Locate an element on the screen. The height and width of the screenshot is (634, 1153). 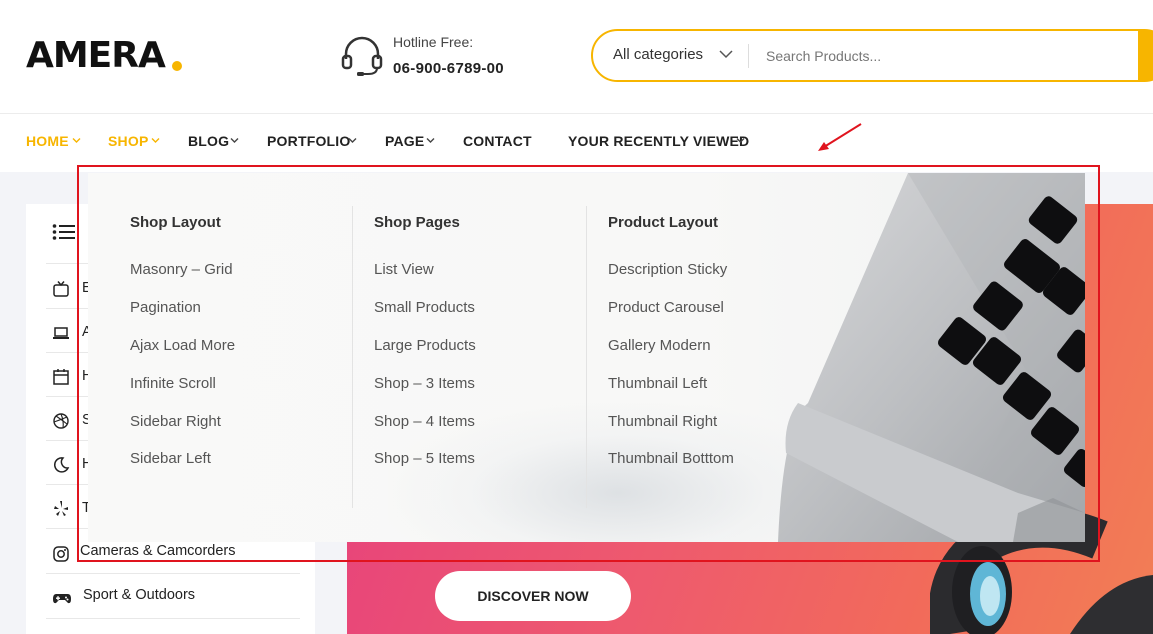
nav-item-blog: BLOG is located at coordinates (208, 141).